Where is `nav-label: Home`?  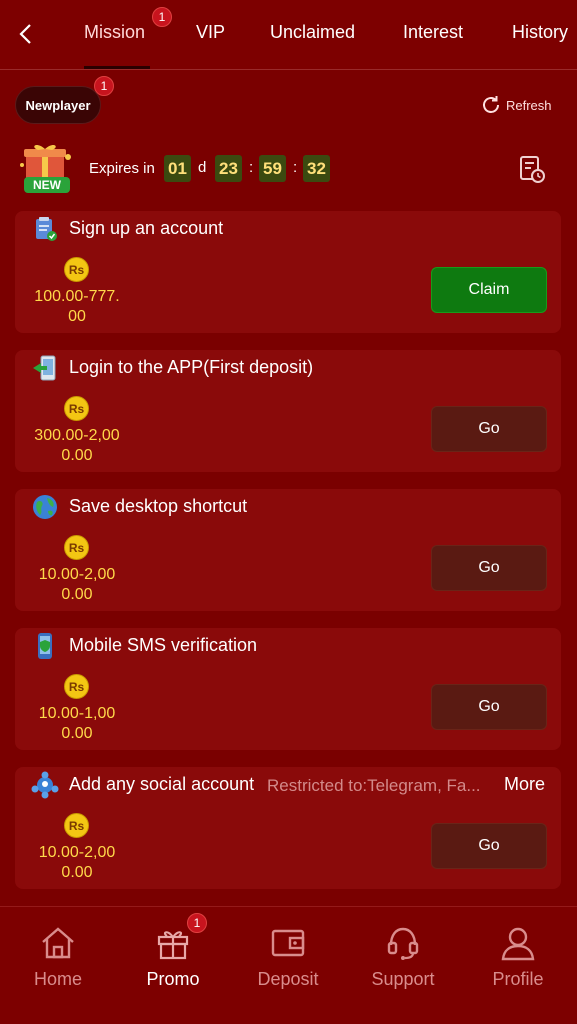 nav-label: Home is located at coordinates (57, 979).